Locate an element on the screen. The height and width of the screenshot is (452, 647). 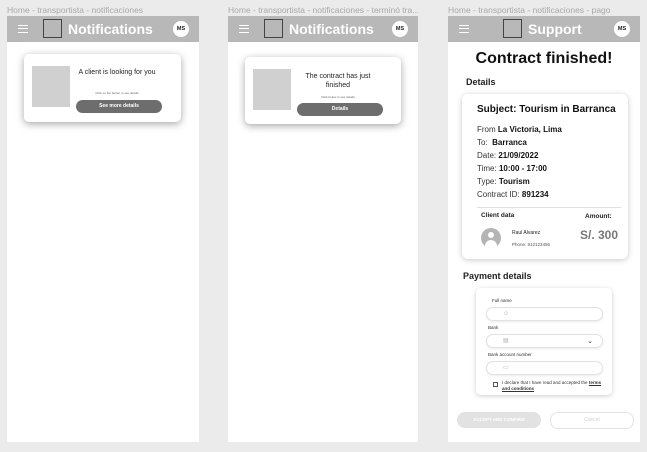
contract-subject: Subject: Tourism in Barranca is located at coordinates (546, 109).